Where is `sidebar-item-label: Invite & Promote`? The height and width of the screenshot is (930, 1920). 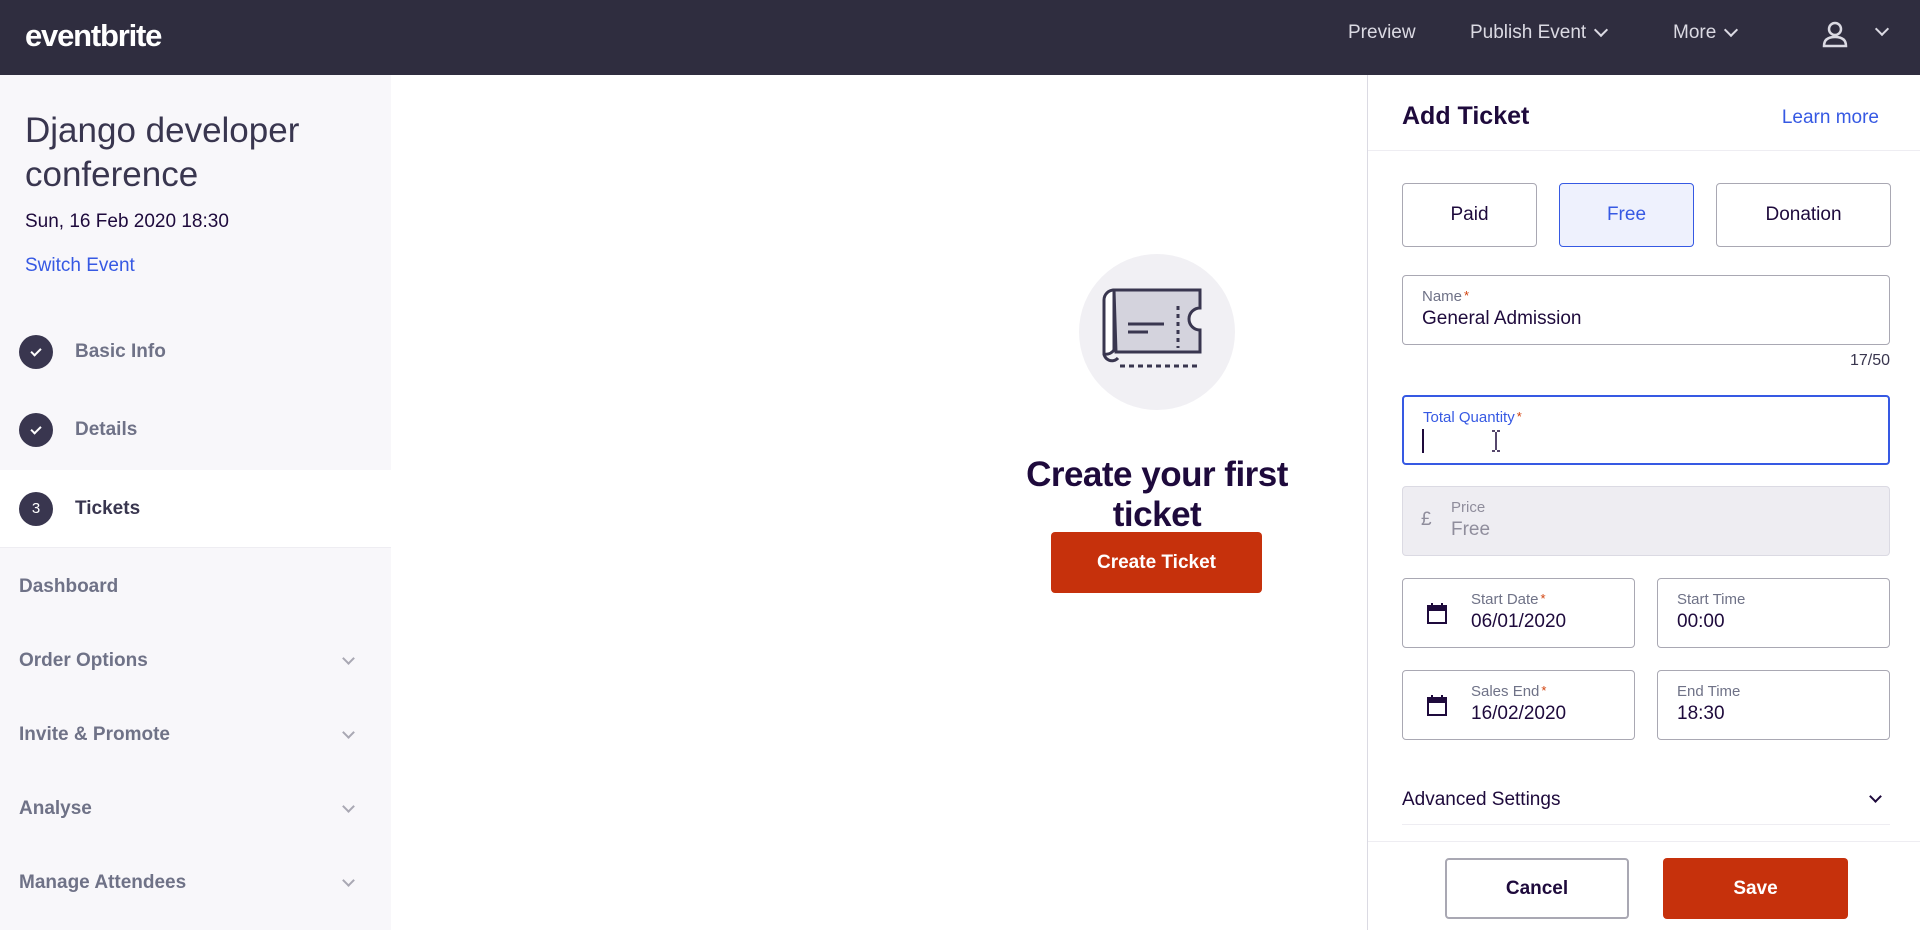 sidebar-item-label: Invite & Promote is located at coordinates (94, 734).